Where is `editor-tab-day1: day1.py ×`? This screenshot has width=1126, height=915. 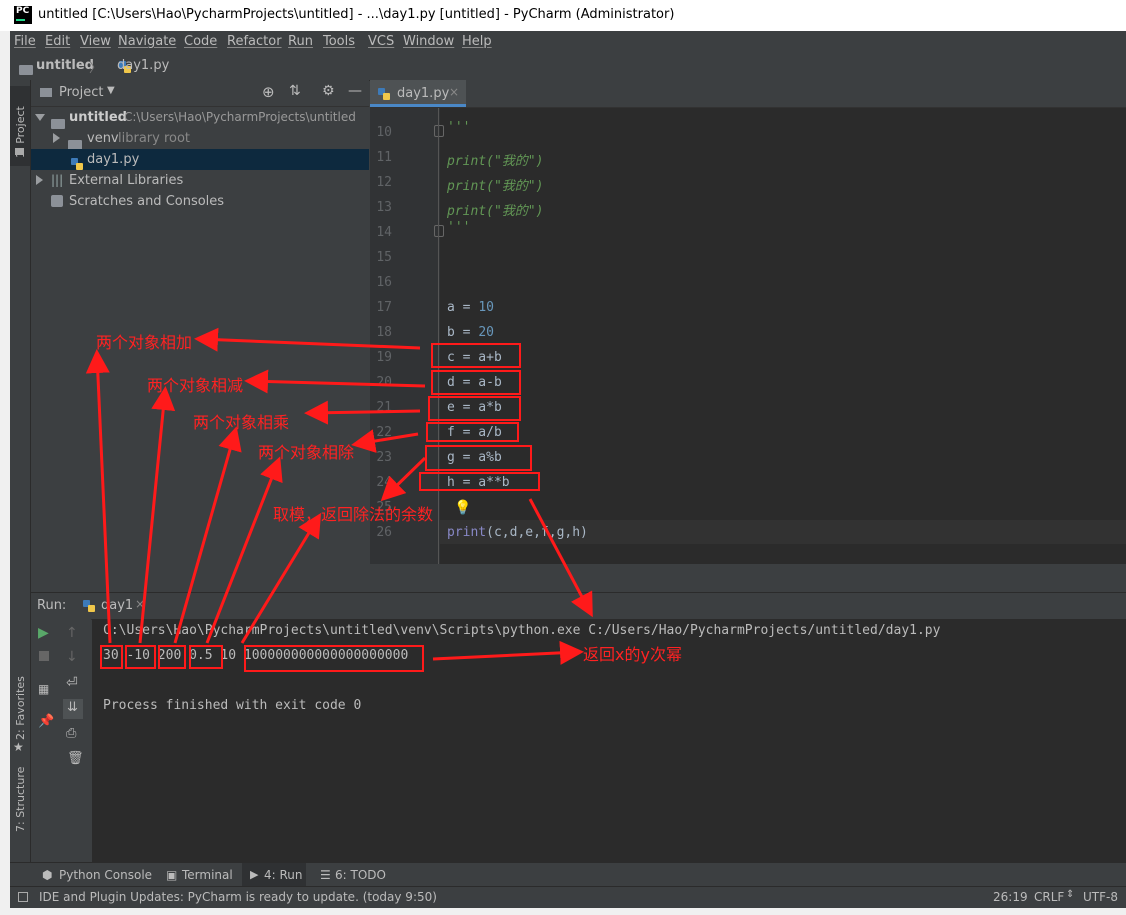
editor-tab-day1: day1.py × is located at coordinates (418, 93).